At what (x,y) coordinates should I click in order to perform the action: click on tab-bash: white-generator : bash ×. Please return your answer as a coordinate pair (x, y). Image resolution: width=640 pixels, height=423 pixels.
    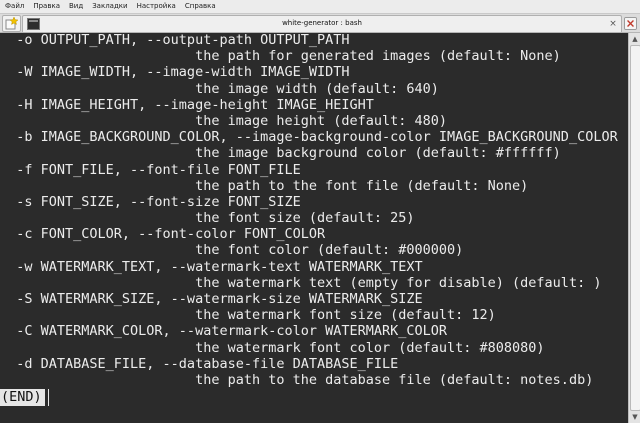
    Looking at the image, I should click on (322, 23).